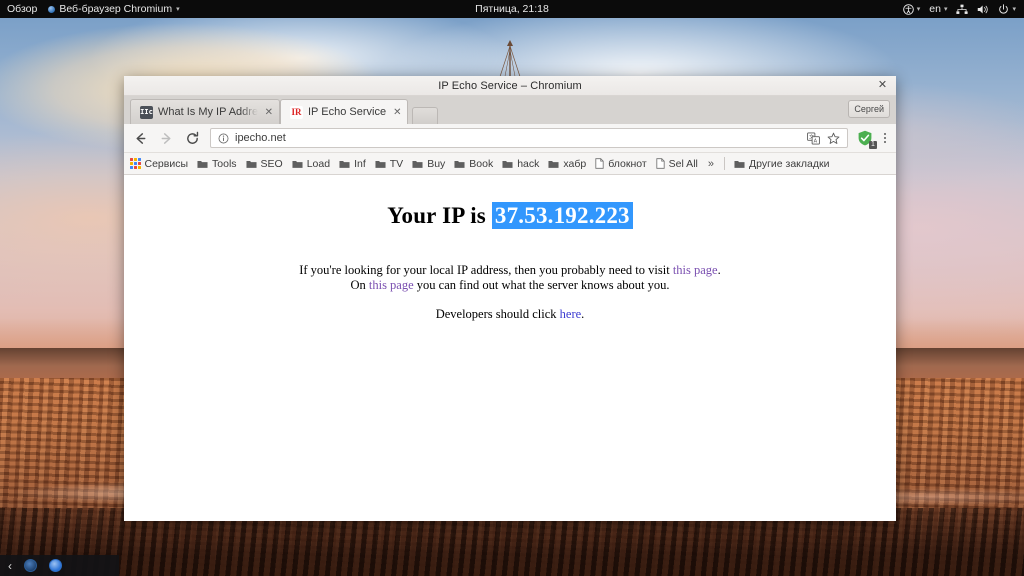 This screenshot has width=1024, height=576. What do you see at coordinates (436, 163) in the screenshot?
I see `bookmark-label: Buy` at bounding box center [436, 163].